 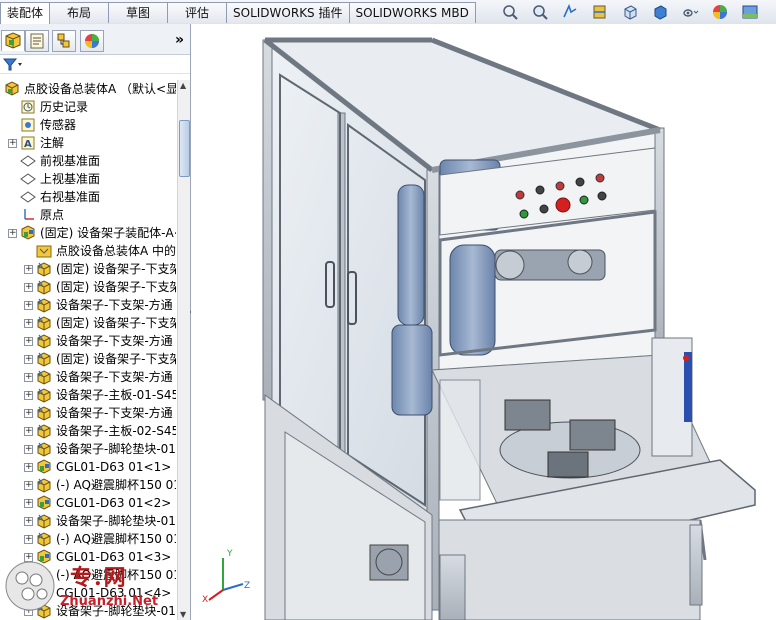 What do you see at coordinates (184, 148) in the screenshot?
I see `scrollbar-thumb` at bounding box center [184, 148].